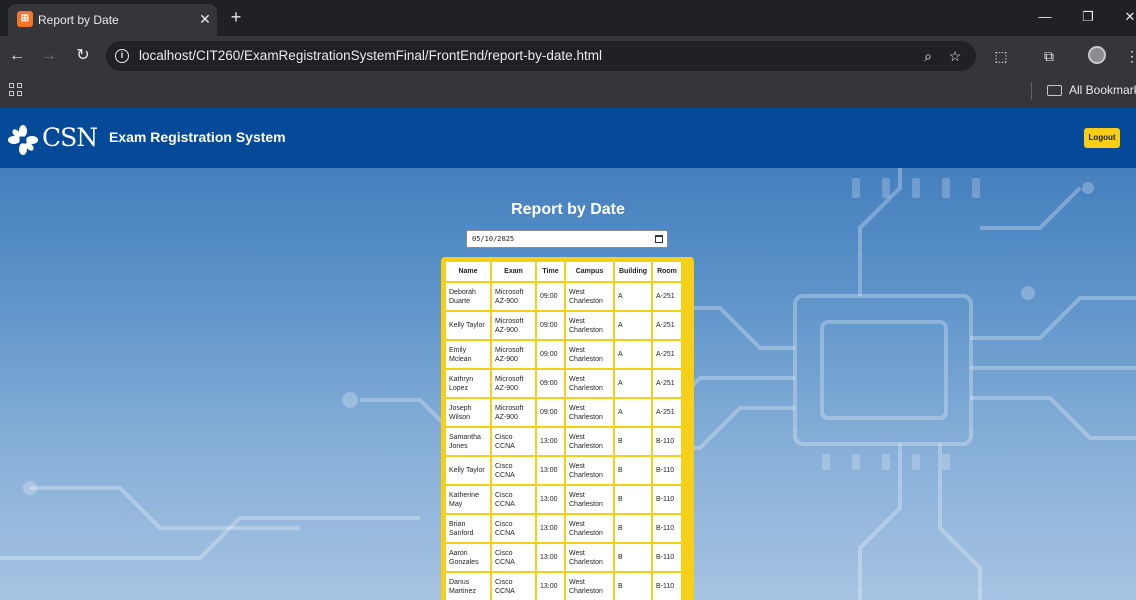 This screenshot has height=600, width=1136. What do you see at coordinates (493, 239) in the screenshot?
I see `date-input-value: 05/10/2025` at bounding box center [493, 239].